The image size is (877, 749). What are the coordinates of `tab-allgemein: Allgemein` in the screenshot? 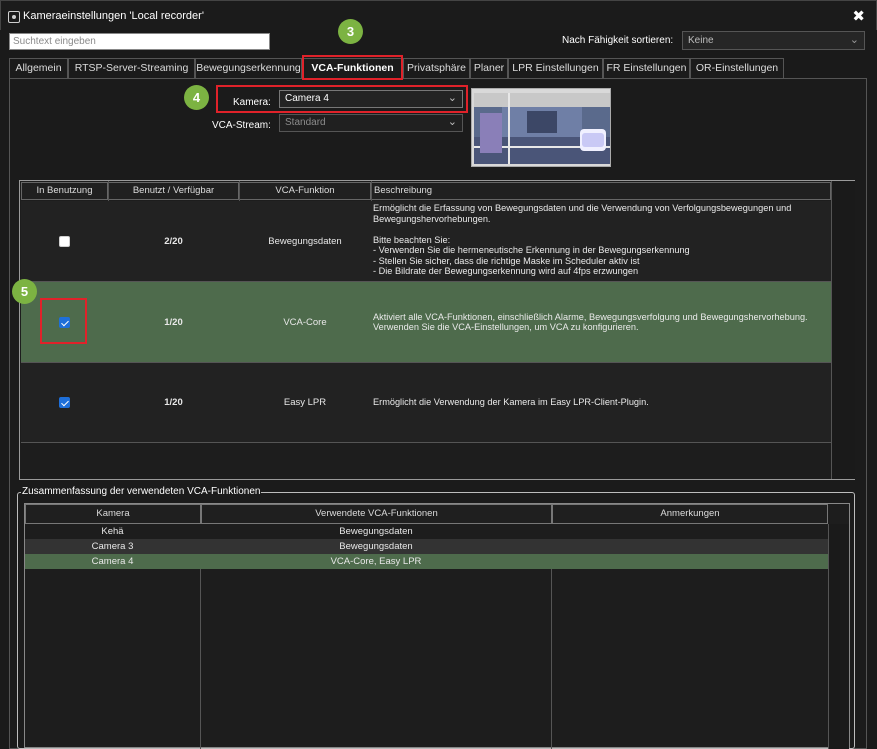 It's located at (38, 68).